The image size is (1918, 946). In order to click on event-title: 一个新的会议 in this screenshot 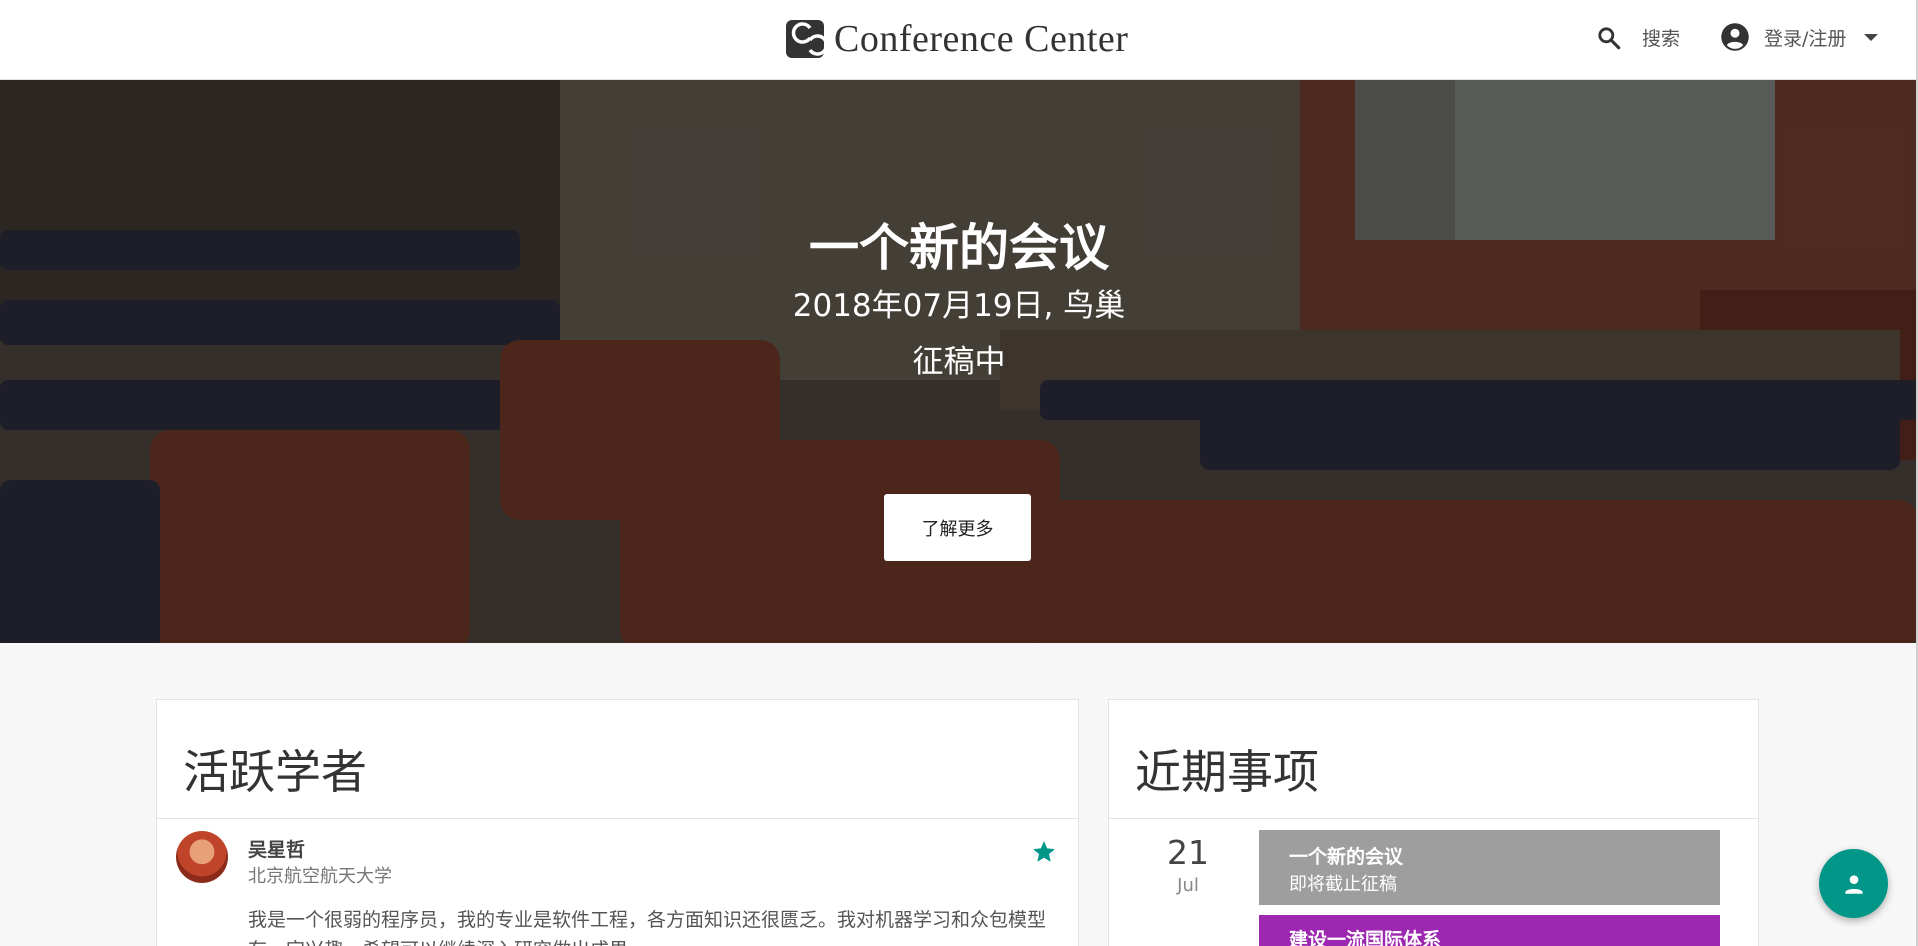, I will do `click(1346, 857)`.